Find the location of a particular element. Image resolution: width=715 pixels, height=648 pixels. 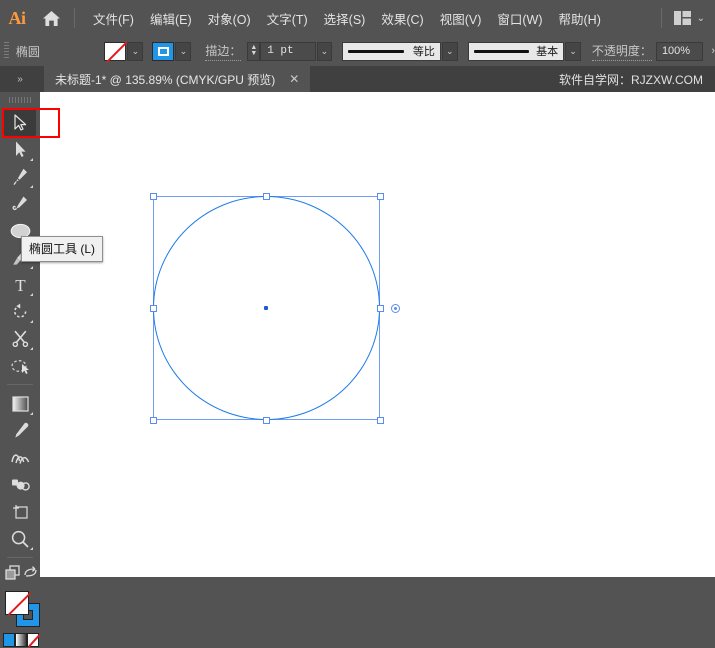

menu-item-window: 窗口(W) is located at coordinates (519, 18).